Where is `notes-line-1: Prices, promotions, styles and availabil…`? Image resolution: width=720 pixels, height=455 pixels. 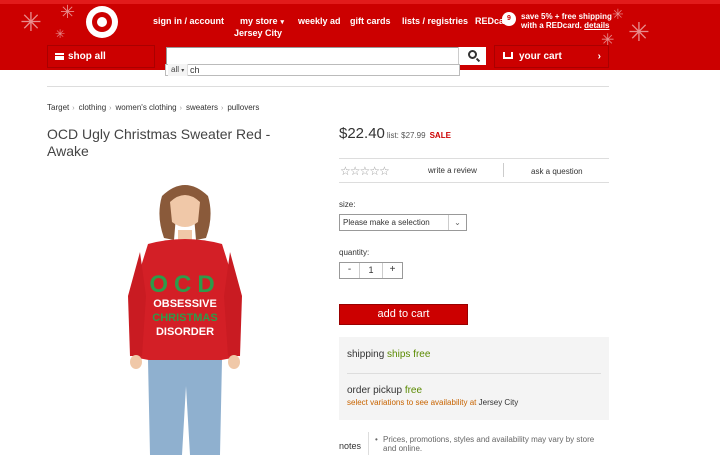 notes-line-1: Prices, promotions, styles and availabil… is located at coordinates (489, 439).